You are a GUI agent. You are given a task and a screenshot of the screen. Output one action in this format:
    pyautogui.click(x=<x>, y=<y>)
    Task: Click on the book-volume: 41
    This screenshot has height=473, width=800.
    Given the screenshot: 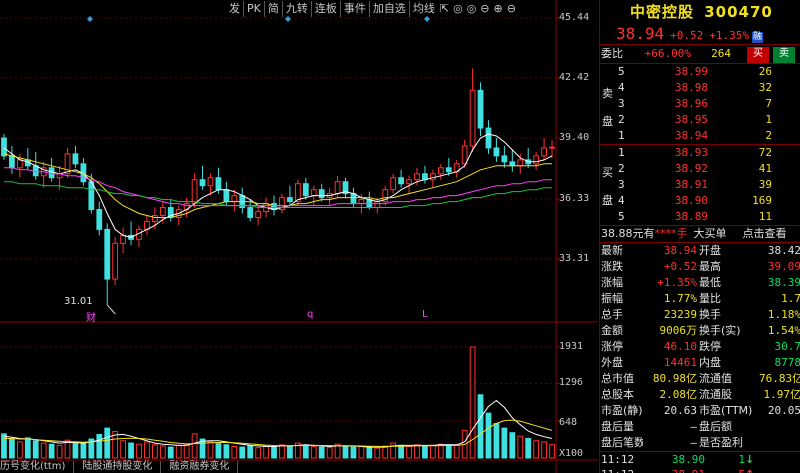 What is the action you would take?
    pyautogui.click(x=765, y=168)
    